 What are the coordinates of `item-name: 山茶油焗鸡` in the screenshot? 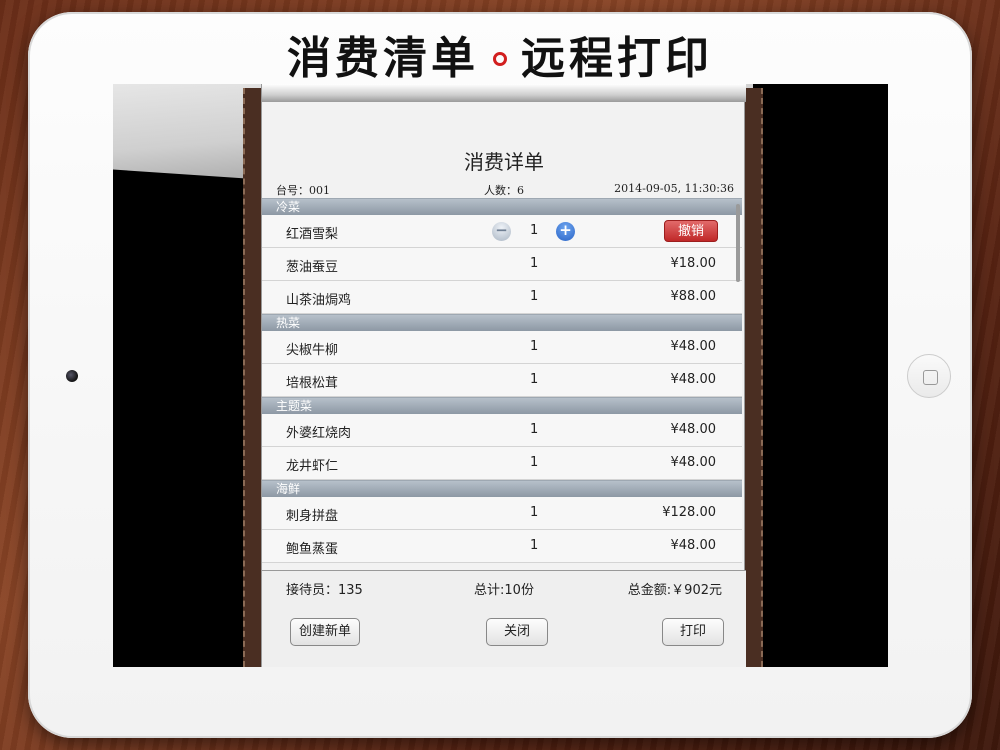 It's located at (319, 300).